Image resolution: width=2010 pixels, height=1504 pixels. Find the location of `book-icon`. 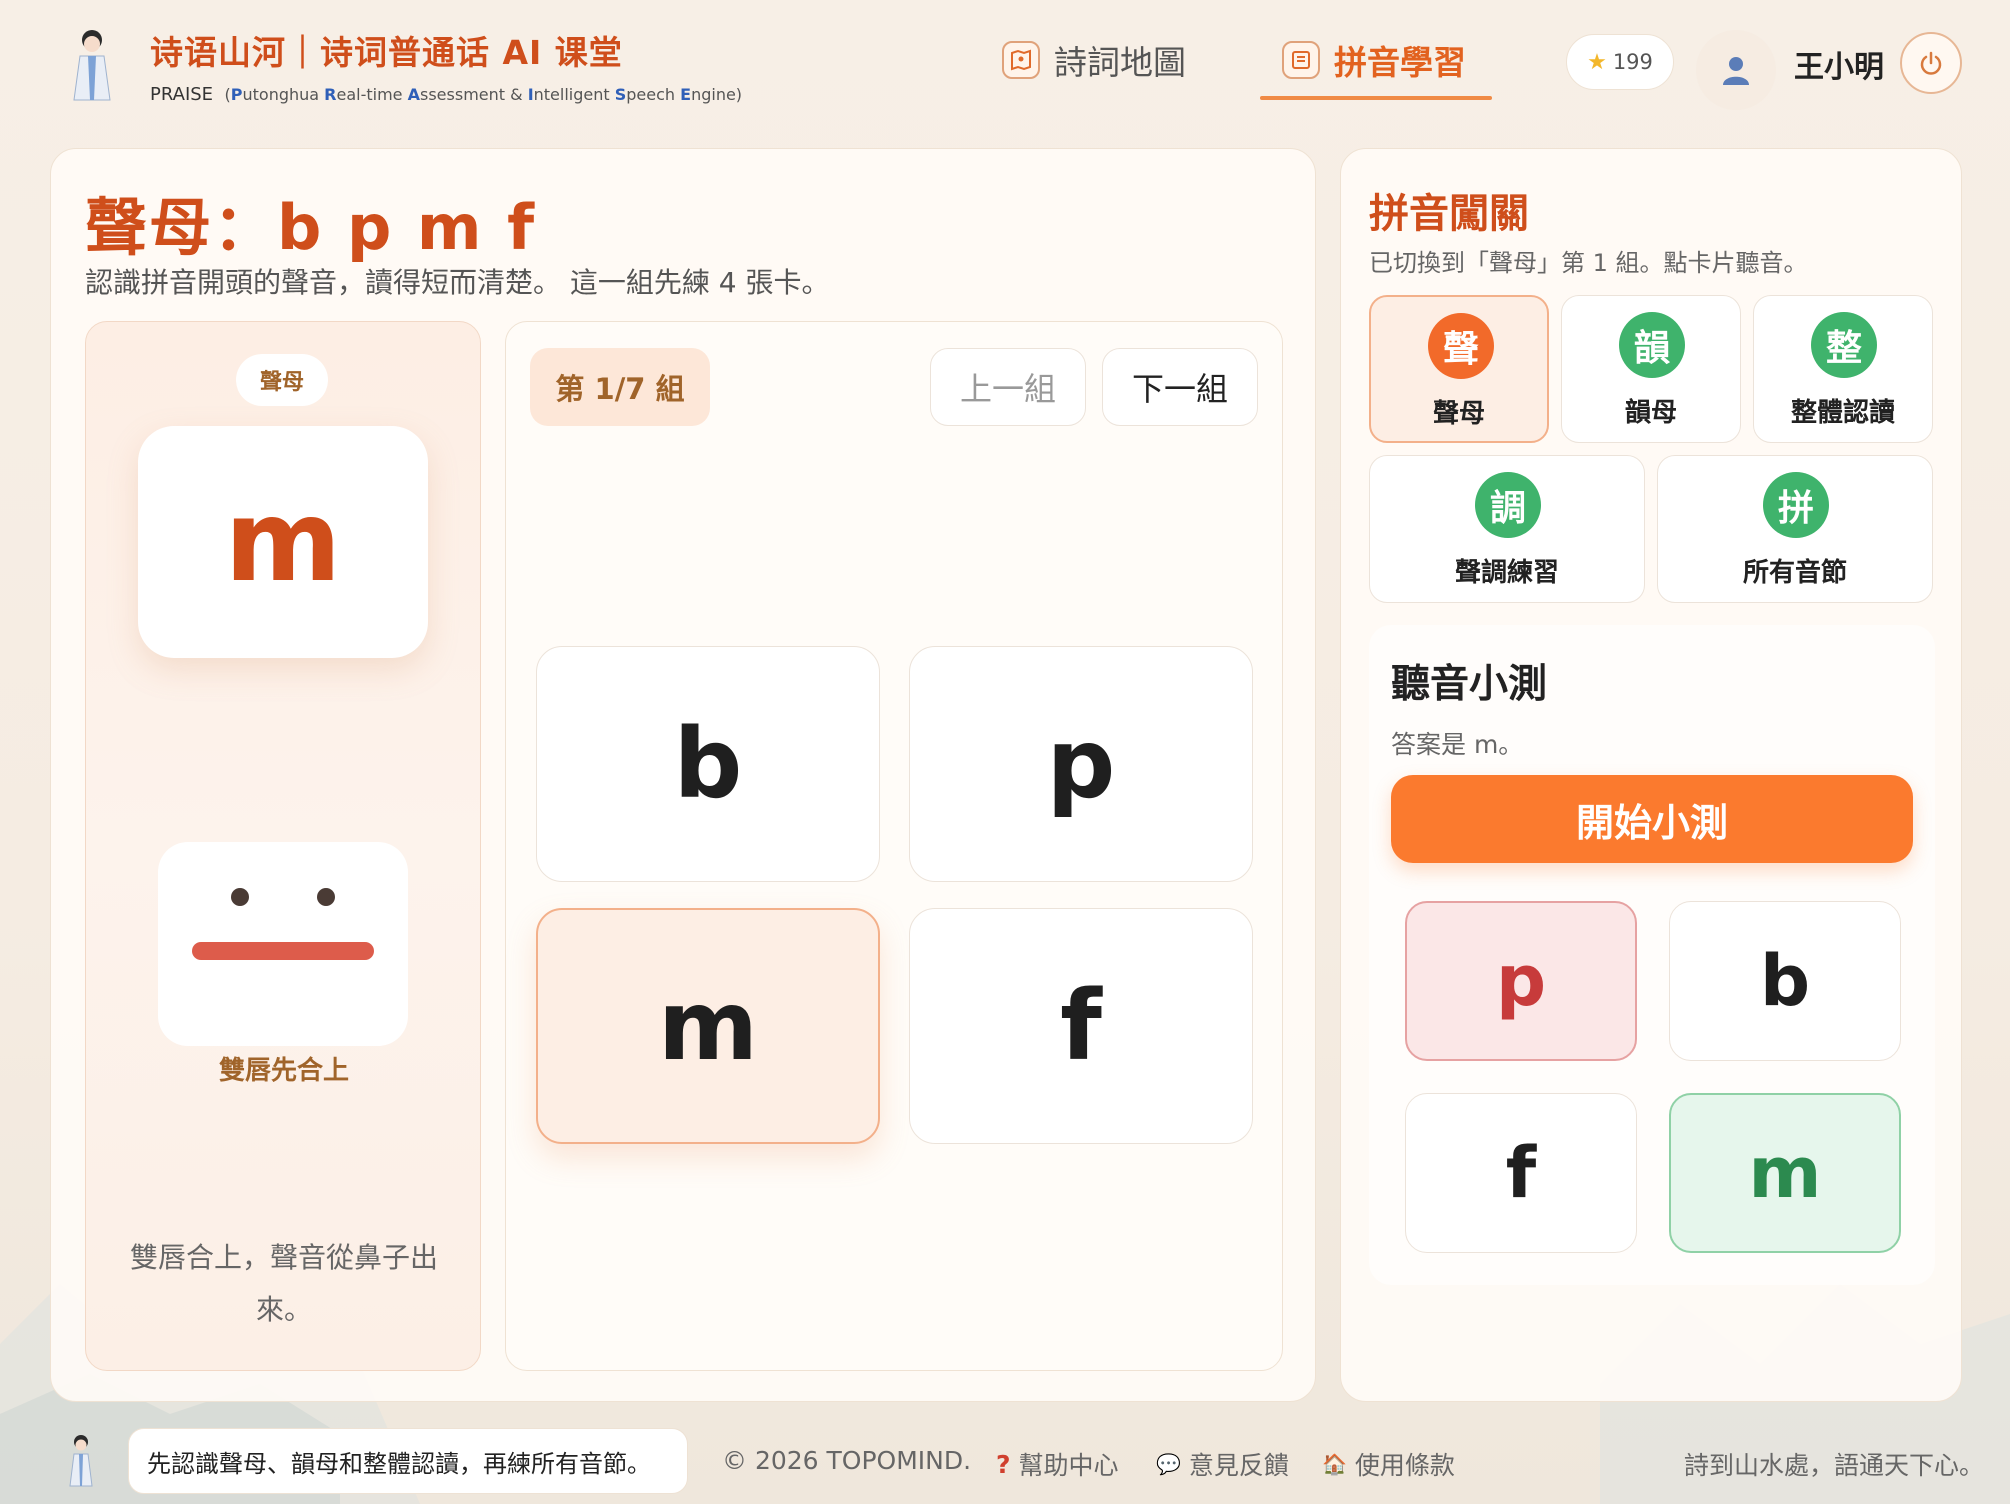

book-icon is located at coordinates (1301, 60).